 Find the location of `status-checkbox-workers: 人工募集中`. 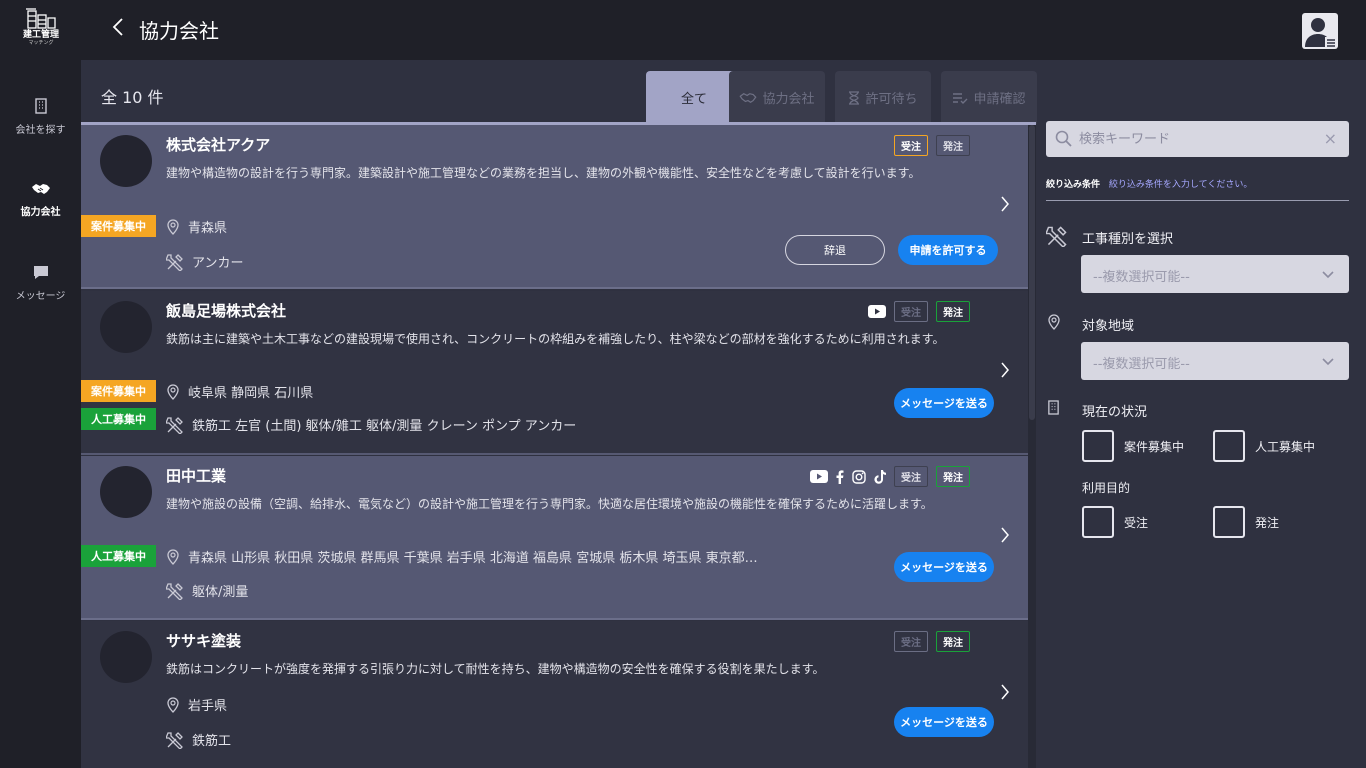

status-checkbox-workers: 人工募集中 is located at coordinates (1264, 446).